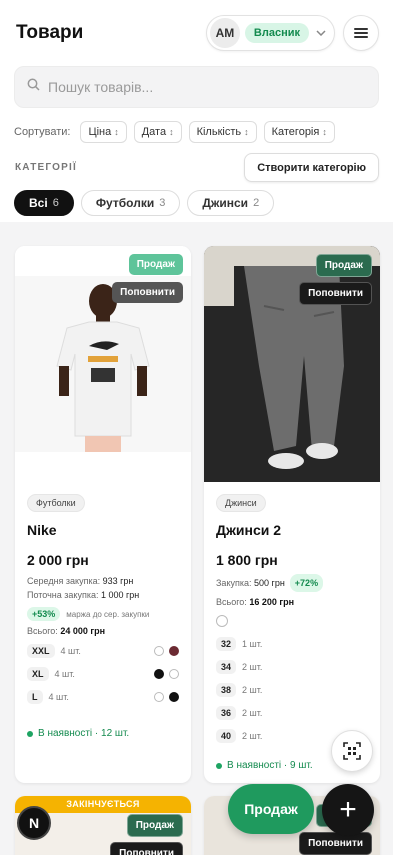  I want to click on sort-option-label: Кількість, so click(219, 132).